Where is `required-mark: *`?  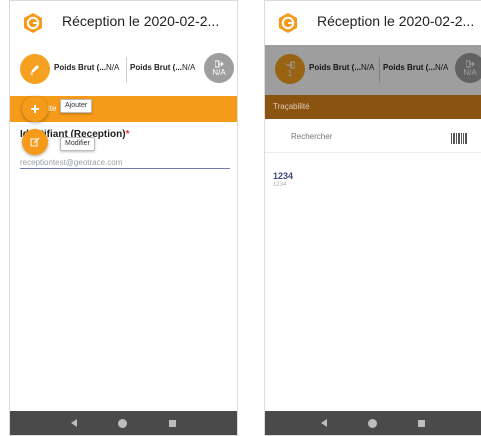 required-mark: * is located at coordinates (127, 134).